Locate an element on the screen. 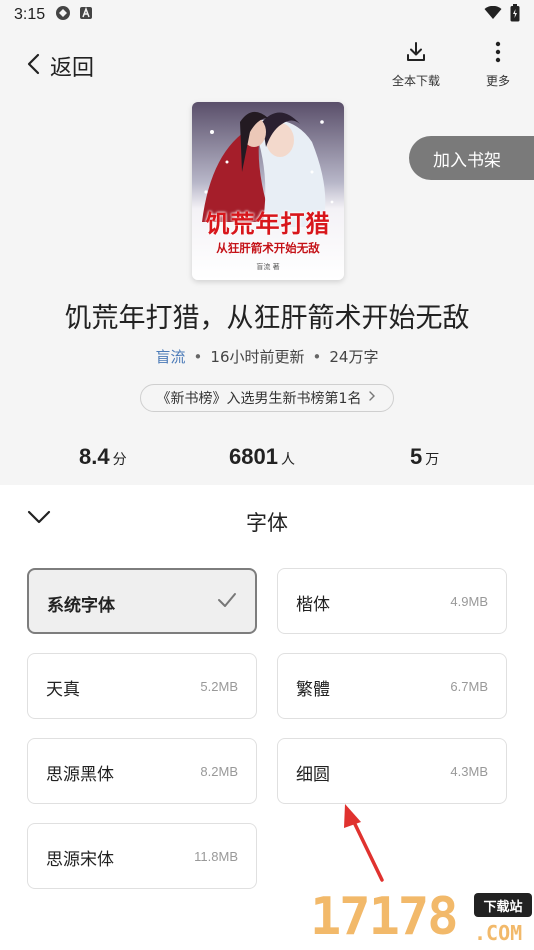 The width and height of the screenshot is (534, 950). font-name: 楷体 is located at coordinates (313, 605).